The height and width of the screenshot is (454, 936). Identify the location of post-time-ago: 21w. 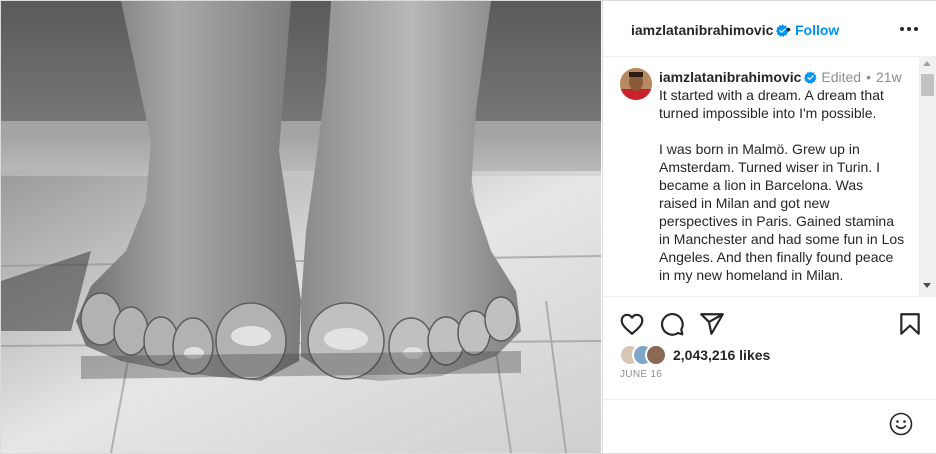
(889, 77).